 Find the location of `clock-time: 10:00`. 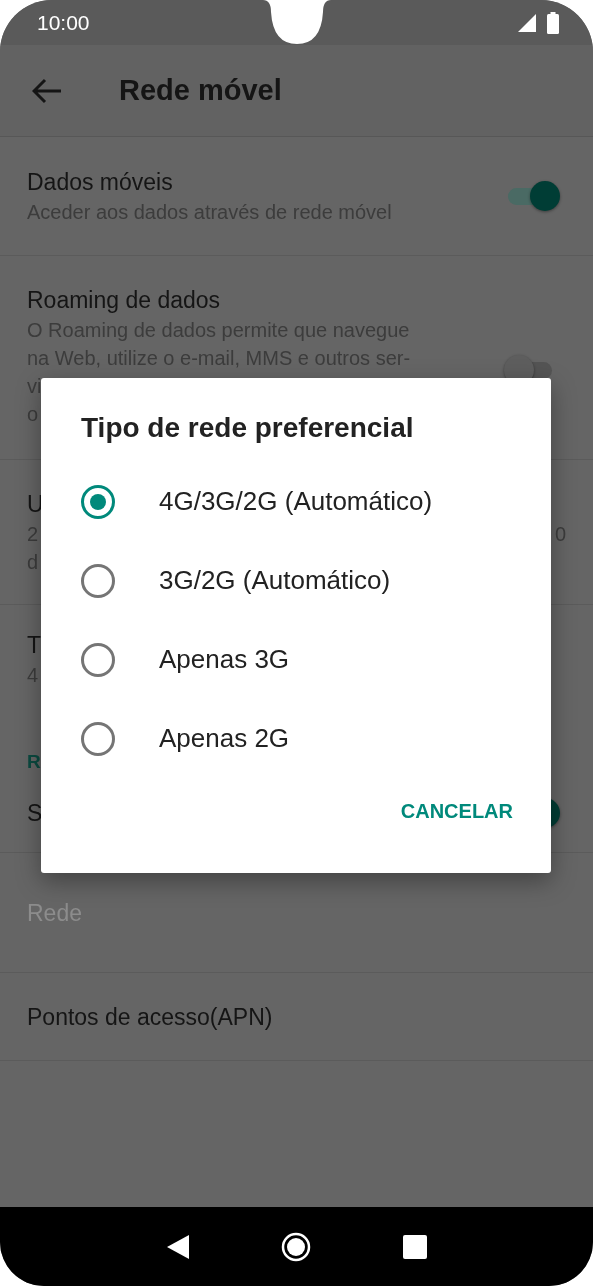

clock-time: 10:00 is located at coordinates (63, 22).